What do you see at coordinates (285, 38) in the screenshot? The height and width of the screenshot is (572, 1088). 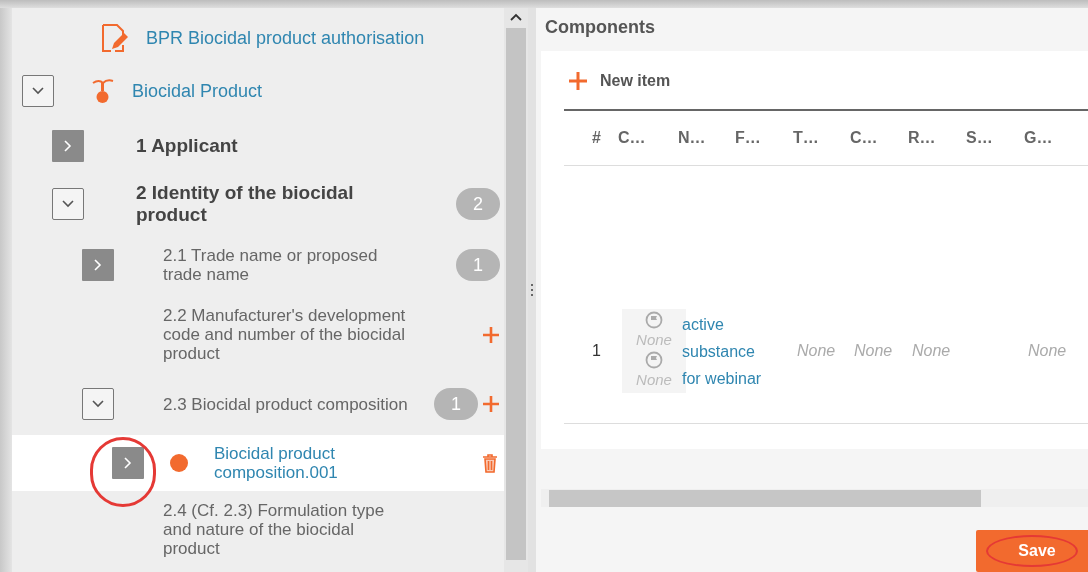 I see `tree-link: BPR Biocidal product authorisation` at bounding box center [285, 38].